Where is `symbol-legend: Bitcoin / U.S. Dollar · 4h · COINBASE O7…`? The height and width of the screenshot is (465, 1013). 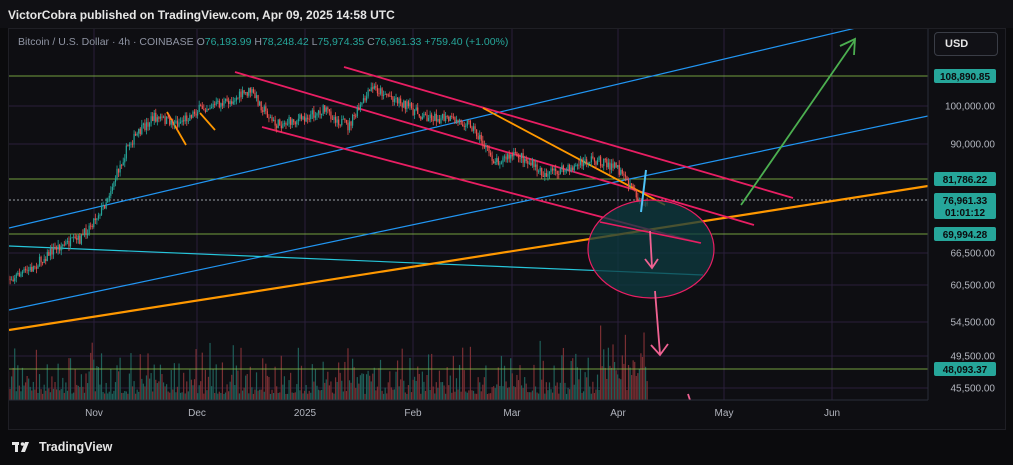
symbol-legend: Bitcoin / U.S. Dollar · 4h · COINBASE O7… is located at coordinates (263, 42).